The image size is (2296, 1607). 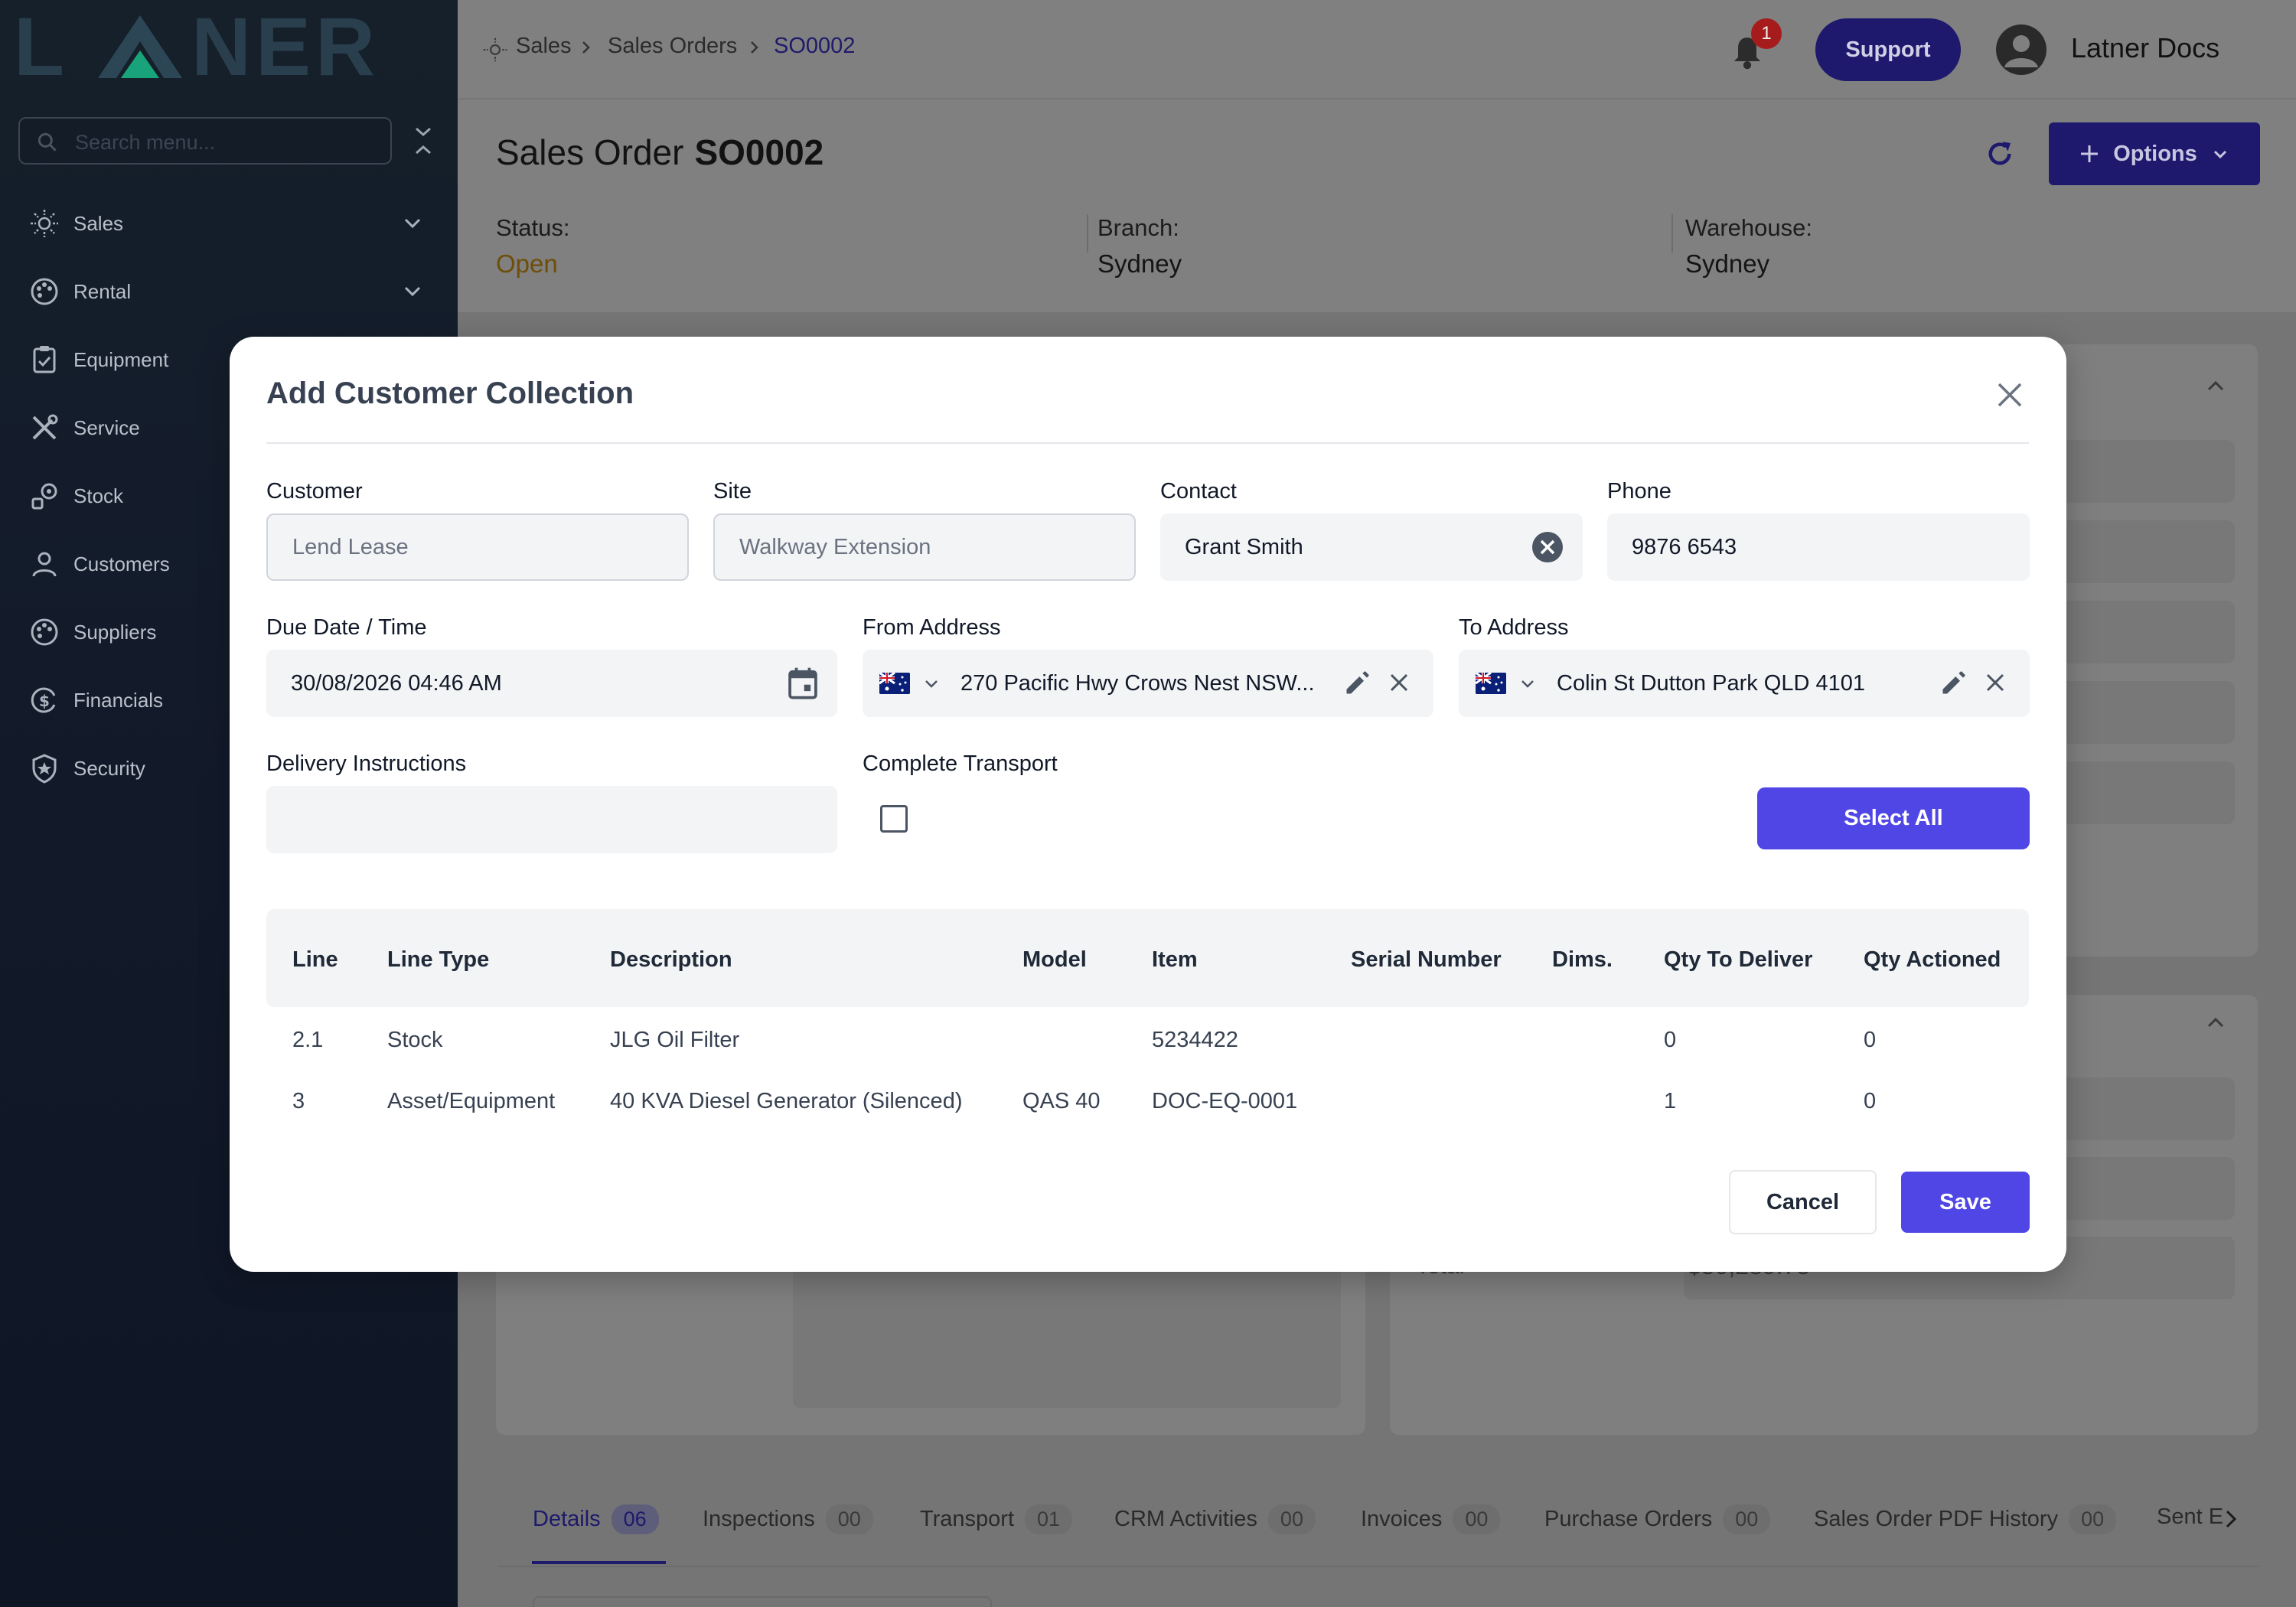 I want to click on branch-value: Sydney, so click(x=1139, y=263).